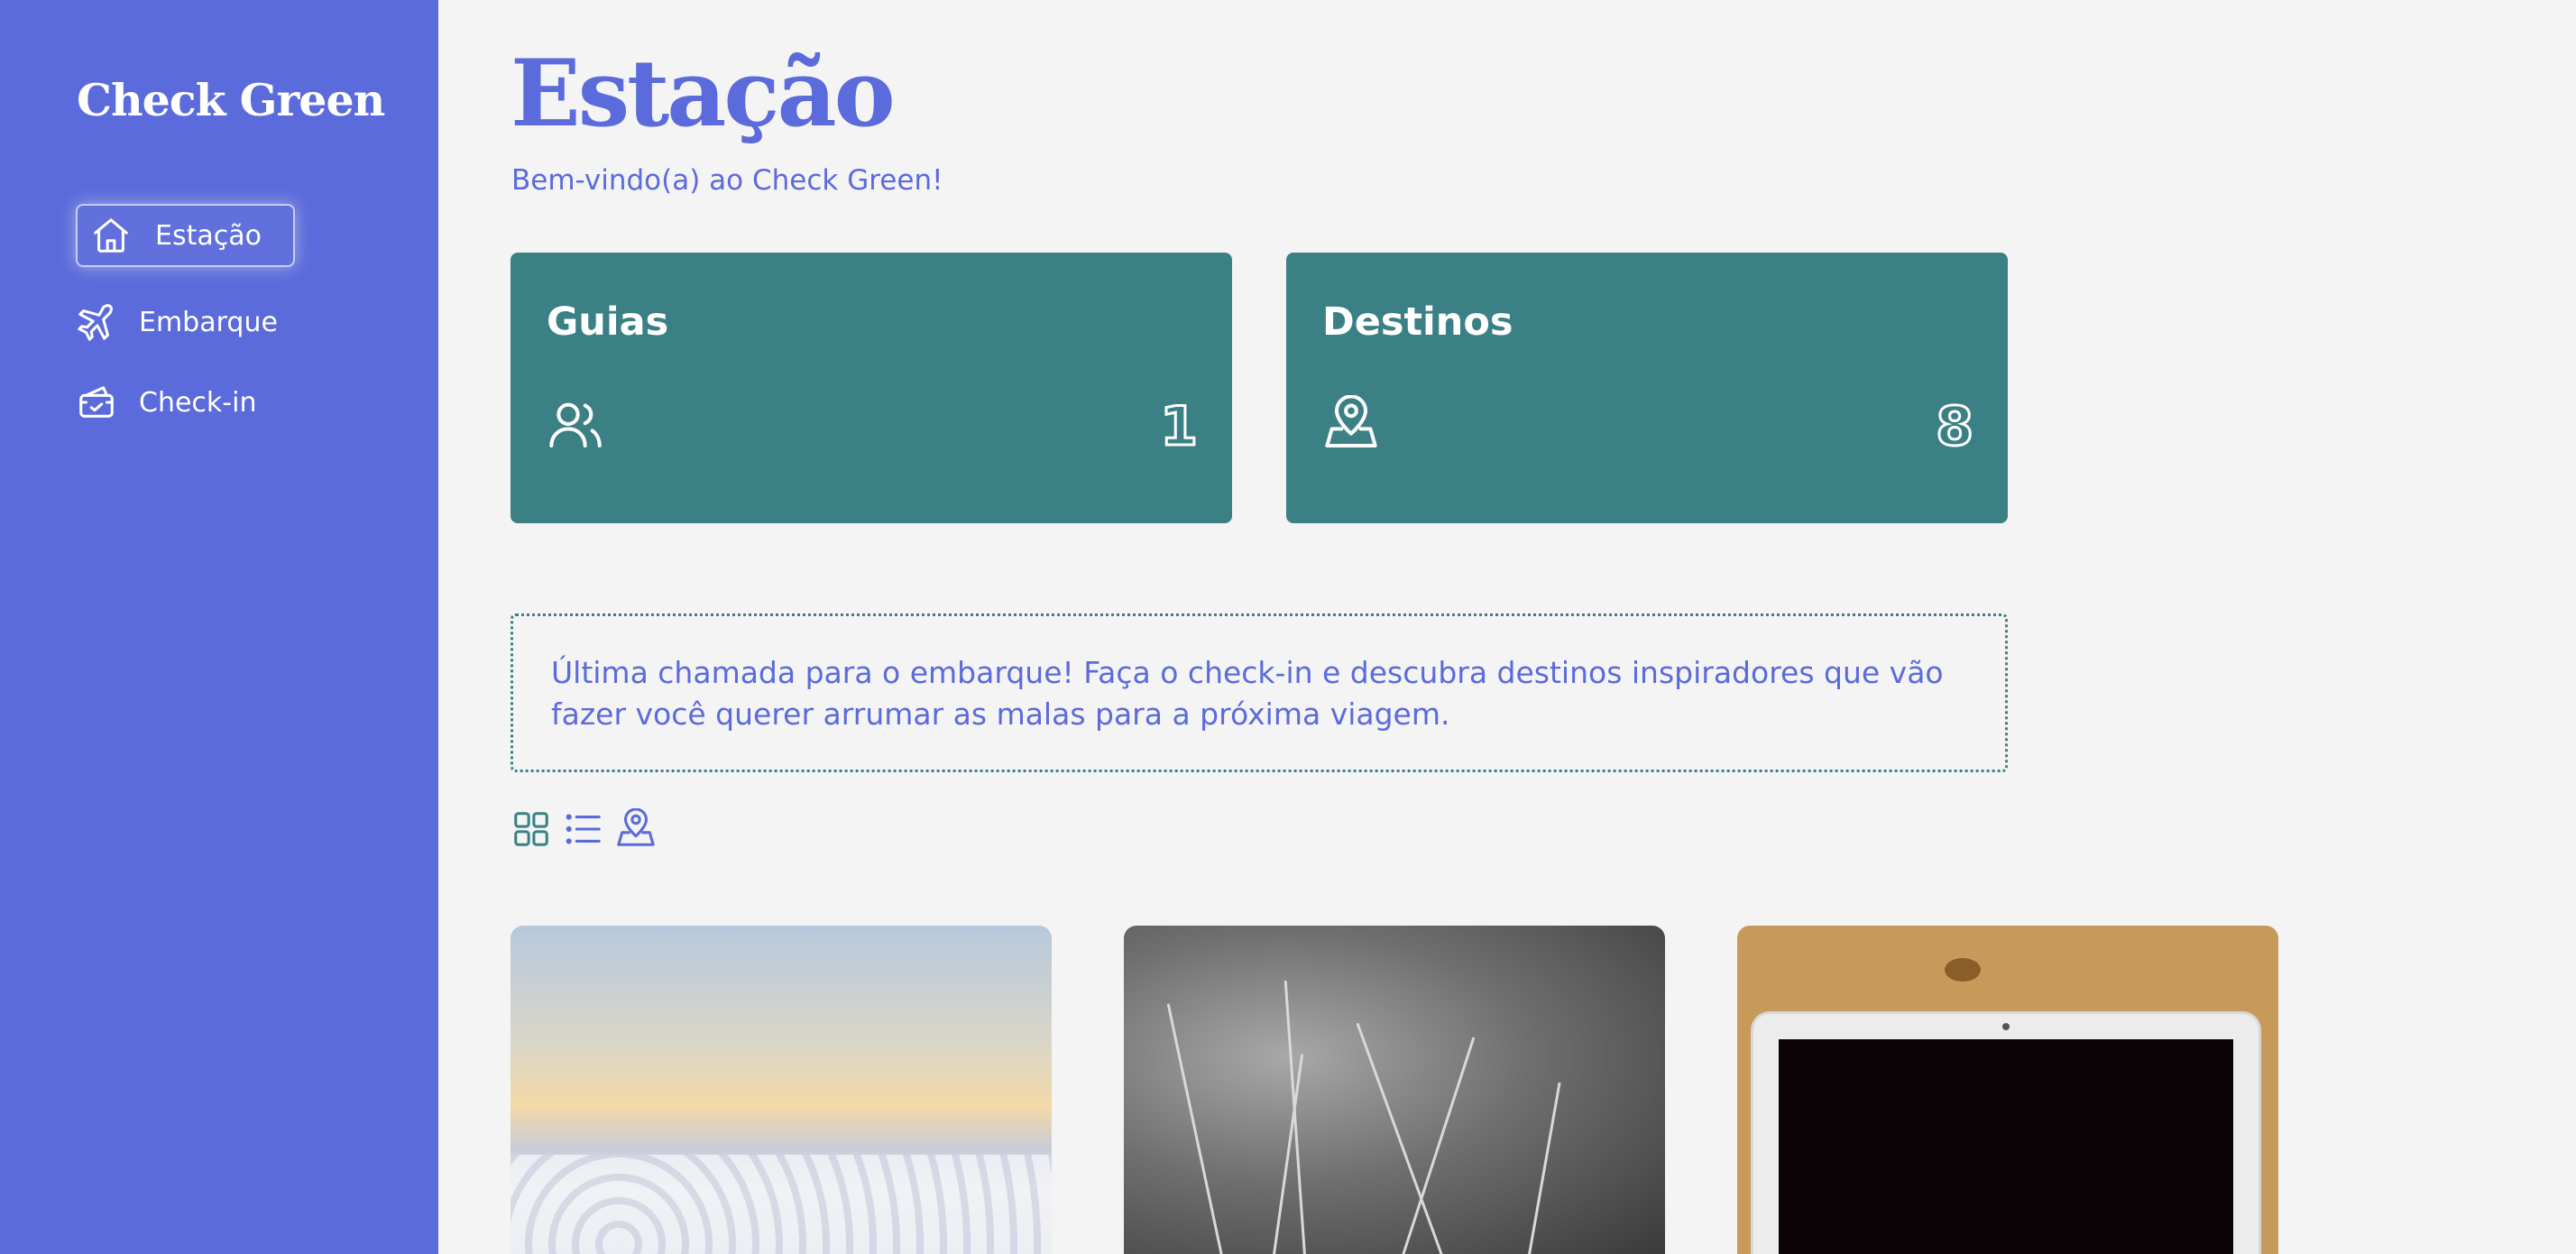 This screenshot has height=1254, width=2576. I want to click on guias-card: Guias 1, so click(871, 388).